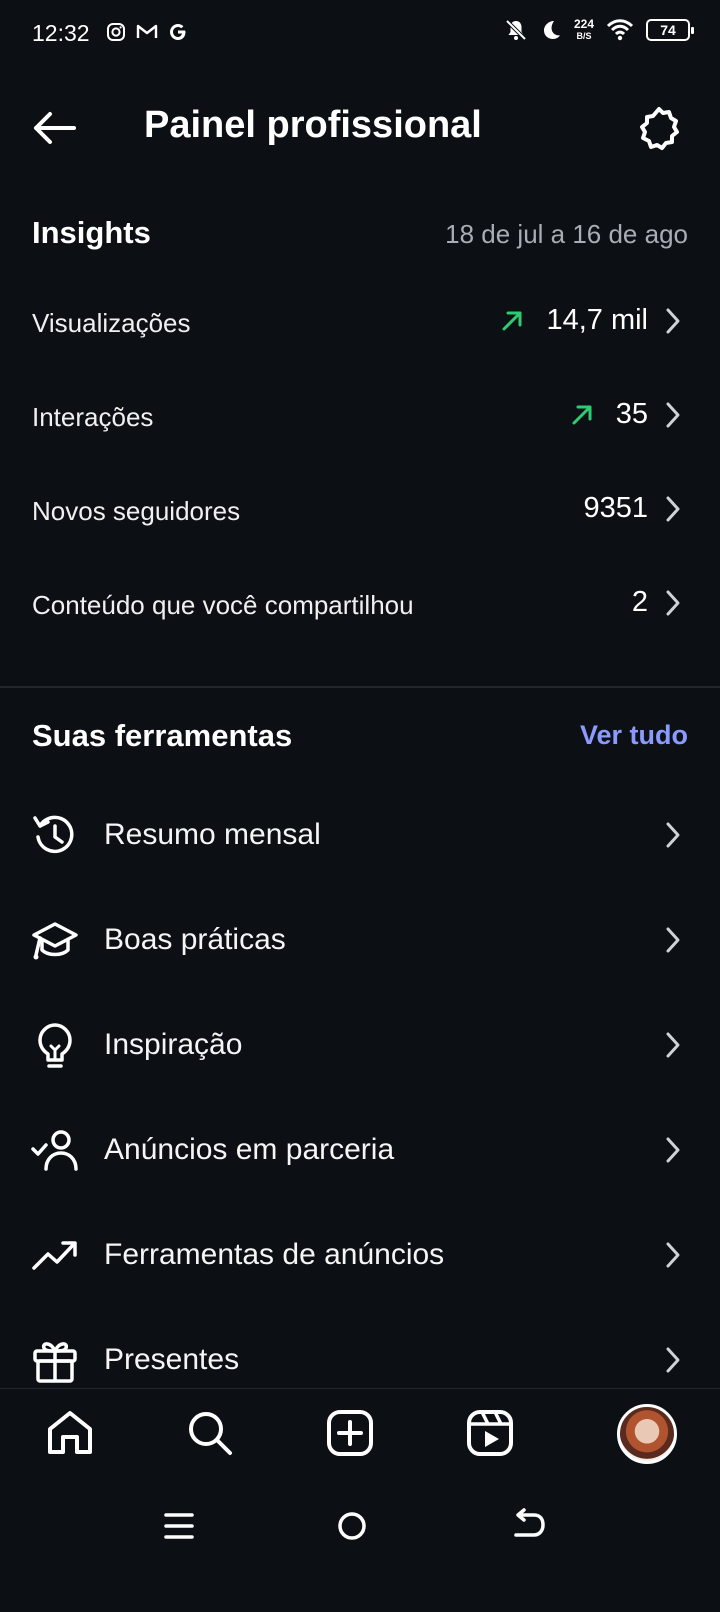  I want to click on search-icon, so click(210, 1433).